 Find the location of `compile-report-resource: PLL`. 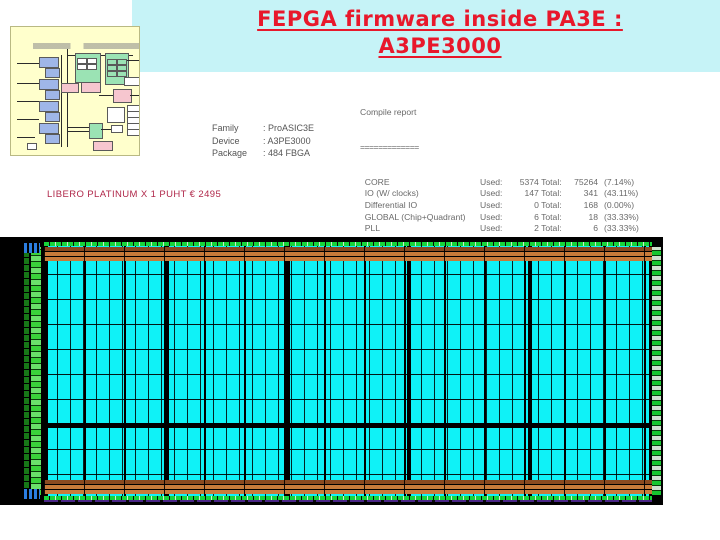

compile-report-resource: PLL is located at coordinates (370, 228).